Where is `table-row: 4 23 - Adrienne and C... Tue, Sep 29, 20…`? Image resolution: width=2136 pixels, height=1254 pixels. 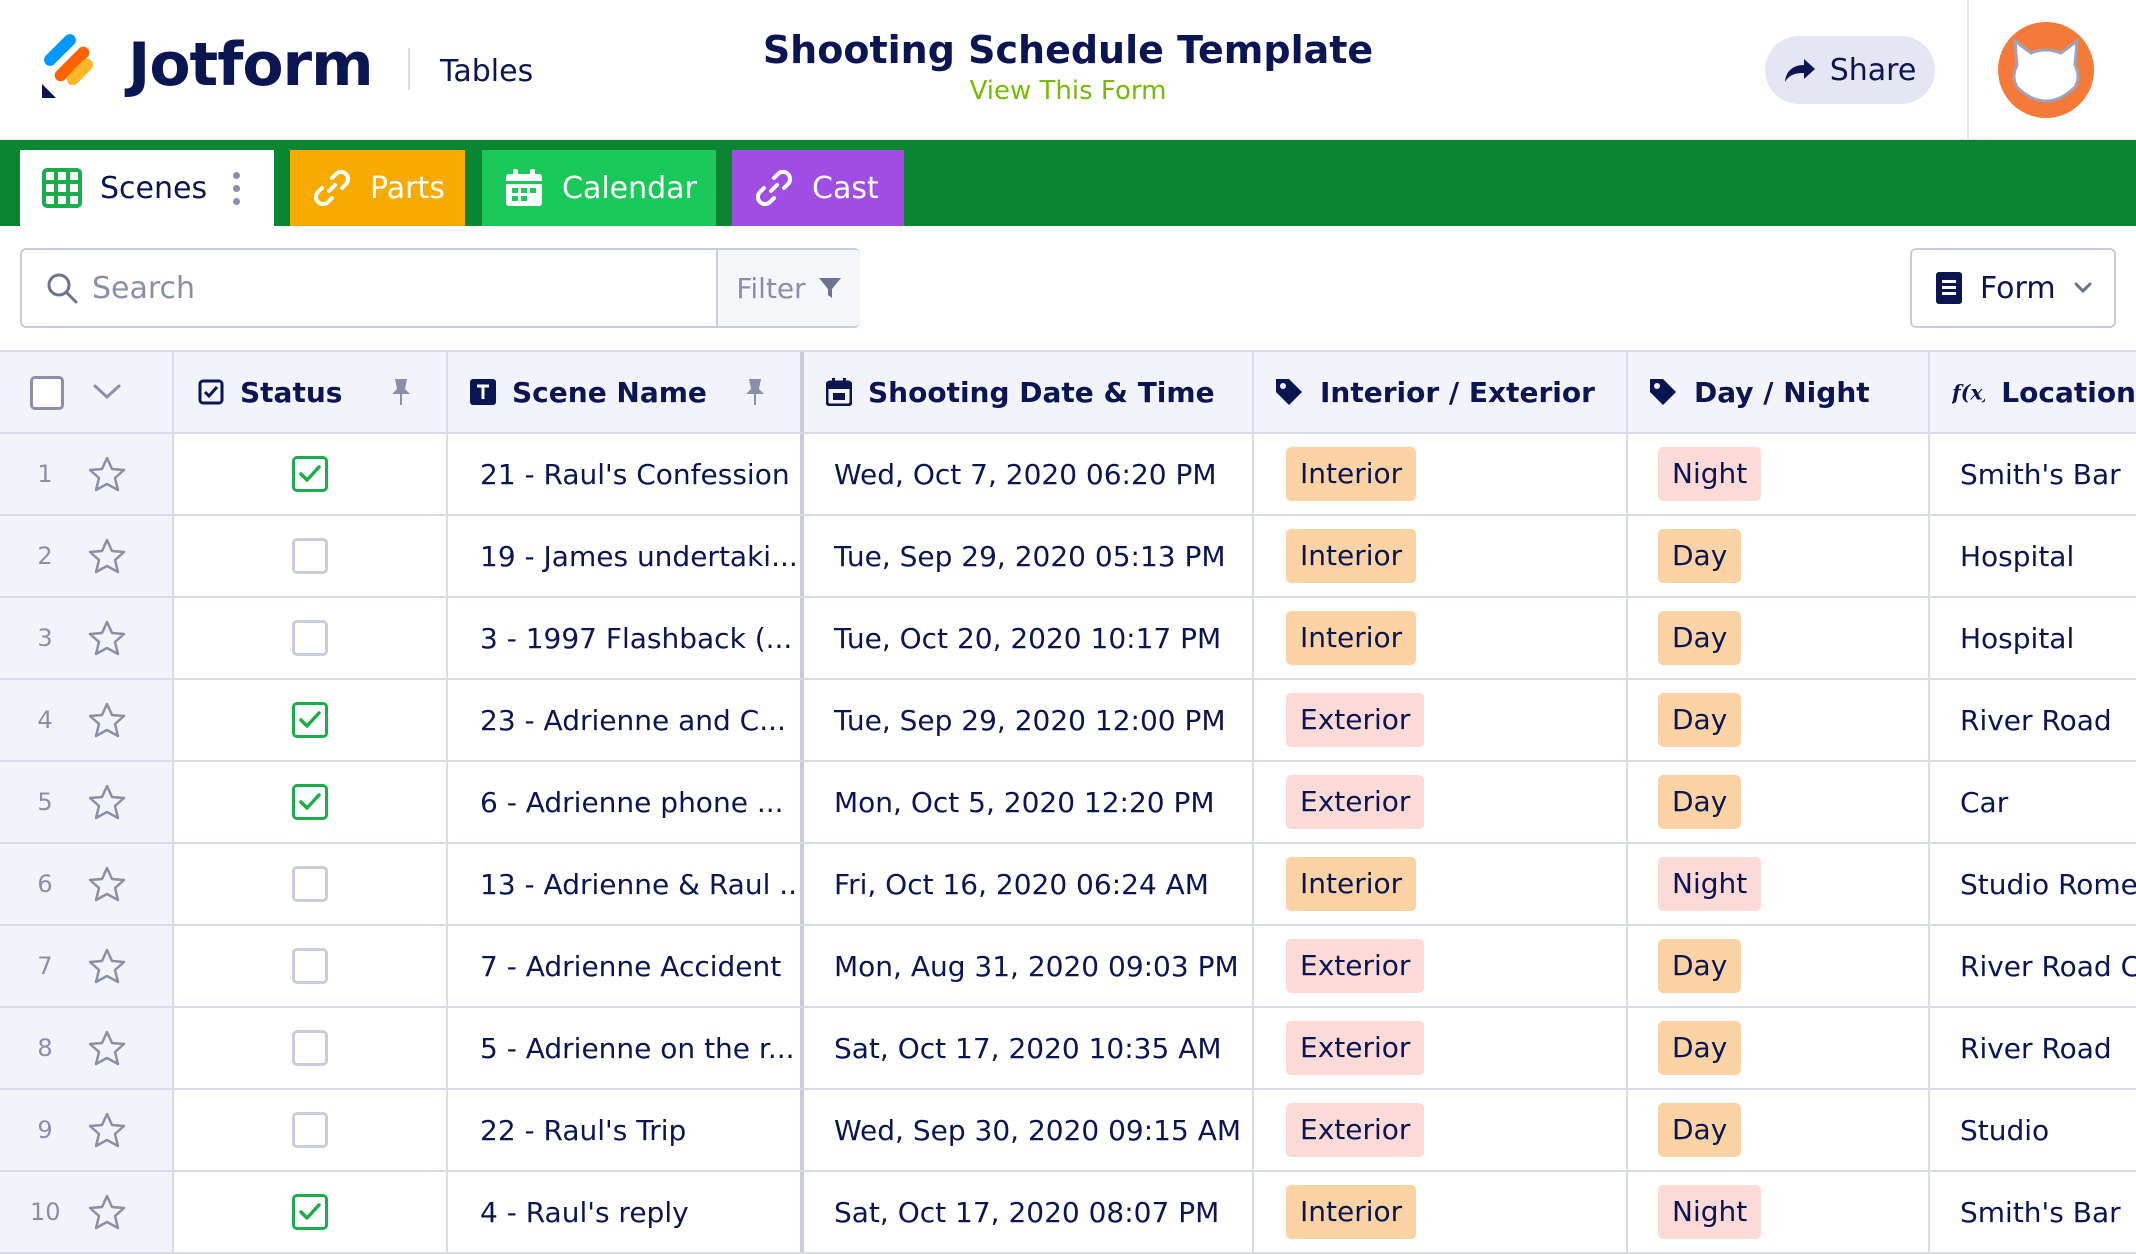
table-row: 4 23 - Adrienne and C... Tue, Sep 29, 20… is located at coordinates (1068, 721).